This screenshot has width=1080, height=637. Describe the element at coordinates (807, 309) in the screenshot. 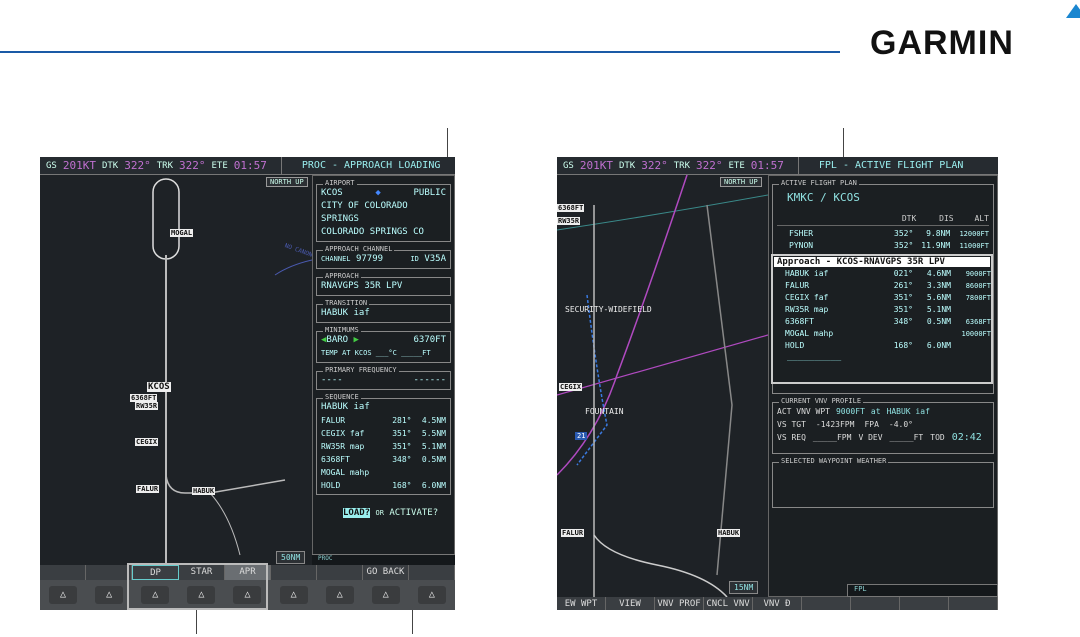

I see `waypoint: RW35R map` at that location.